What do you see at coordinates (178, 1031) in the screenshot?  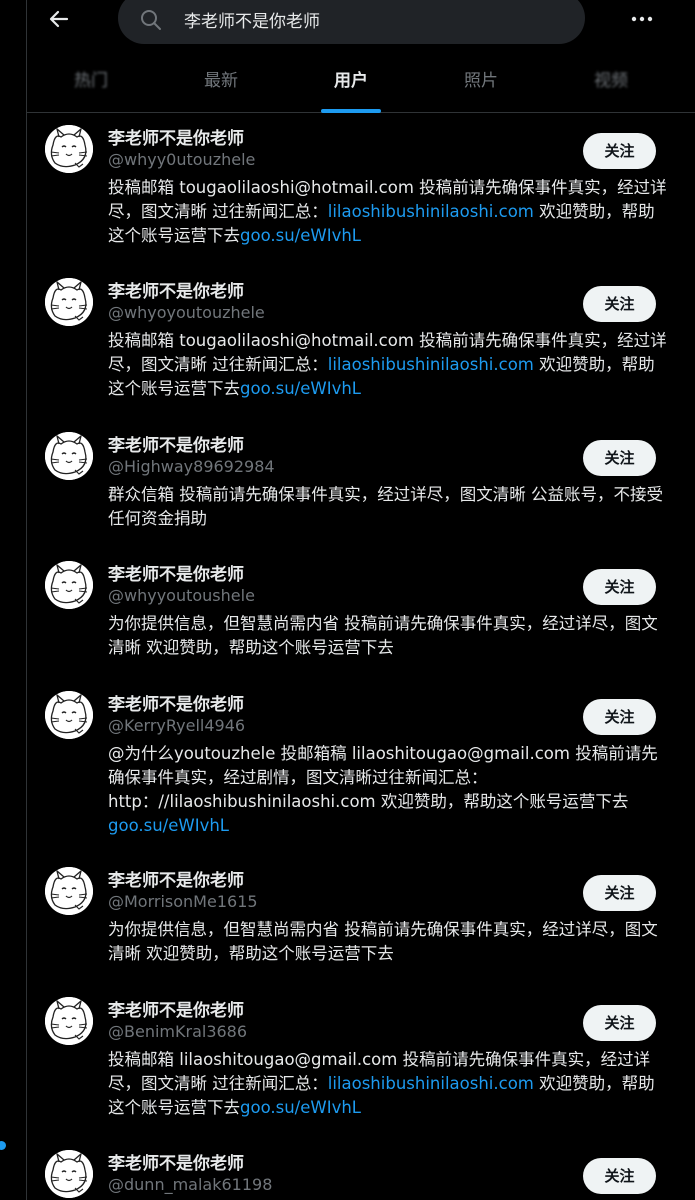 I see `user-handle: @BenimKral3686` at bounding box center [178, 1031].